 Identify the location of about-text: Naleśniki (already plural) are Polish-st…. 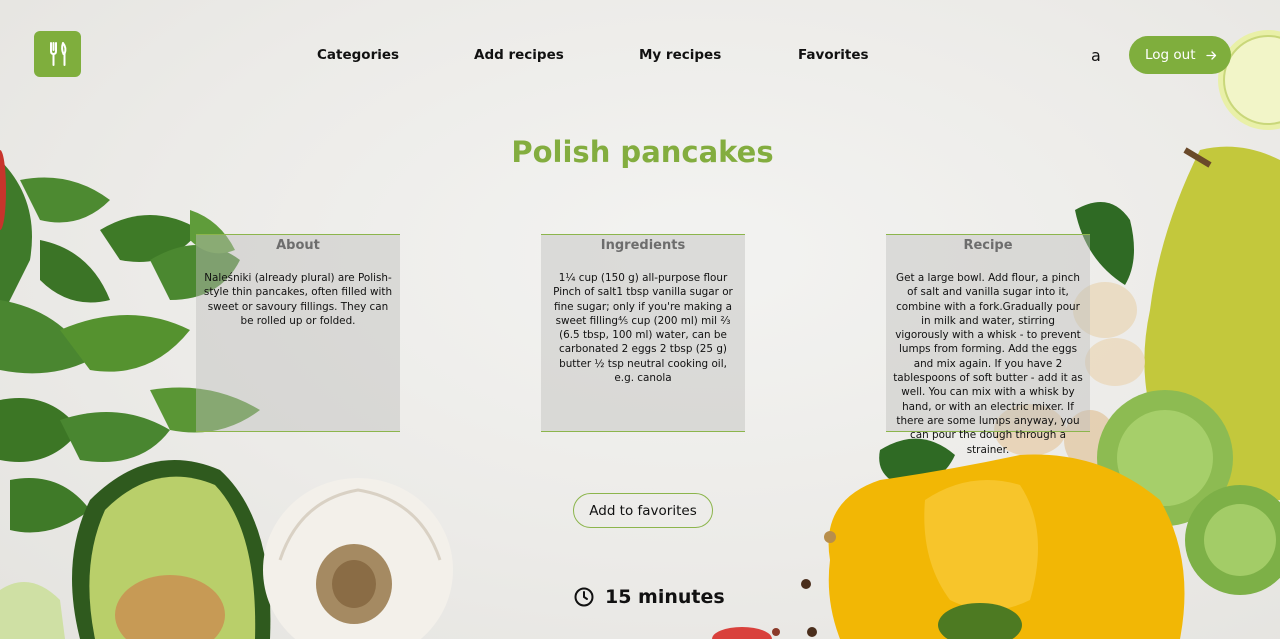
(298, 299).